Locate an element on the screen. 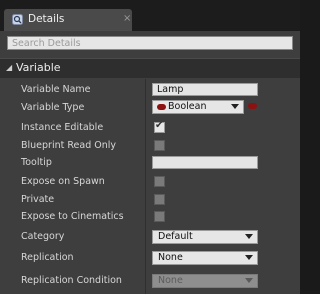 The height and width of the screenshot is (294, 320). variable-type-dropdown: Boolean is located at coordinates (198, 107).